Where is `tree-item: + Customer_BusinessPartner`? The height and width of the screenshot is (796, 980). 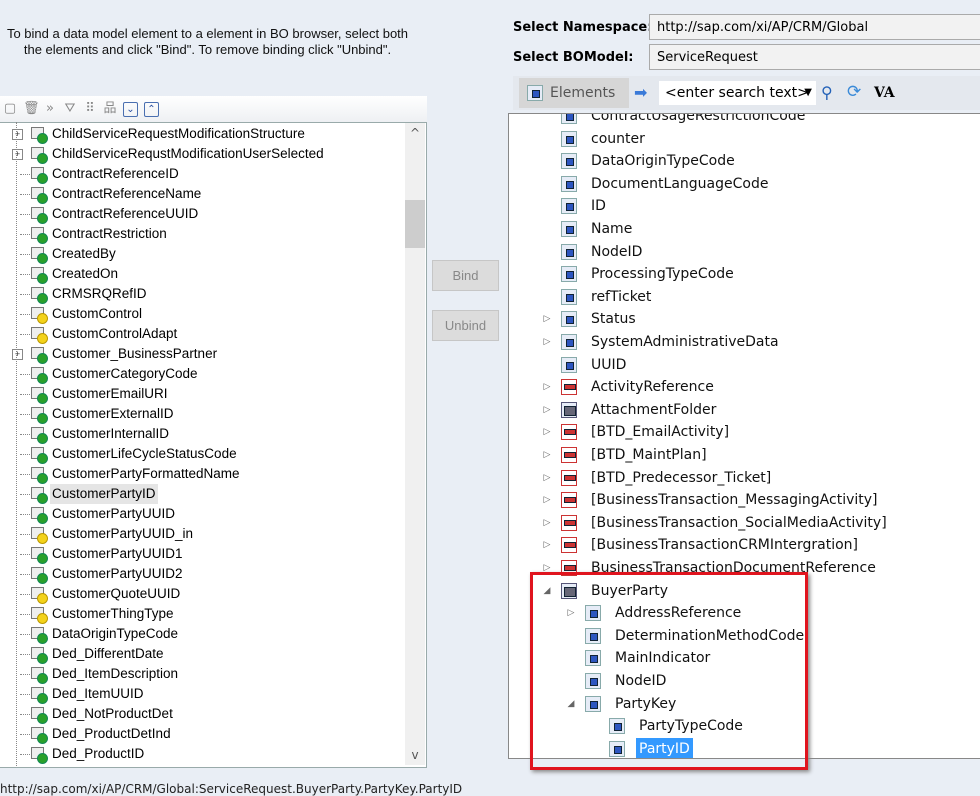
tree-item: + Customer_BusinessPartner is located at coordinates (202, 354).